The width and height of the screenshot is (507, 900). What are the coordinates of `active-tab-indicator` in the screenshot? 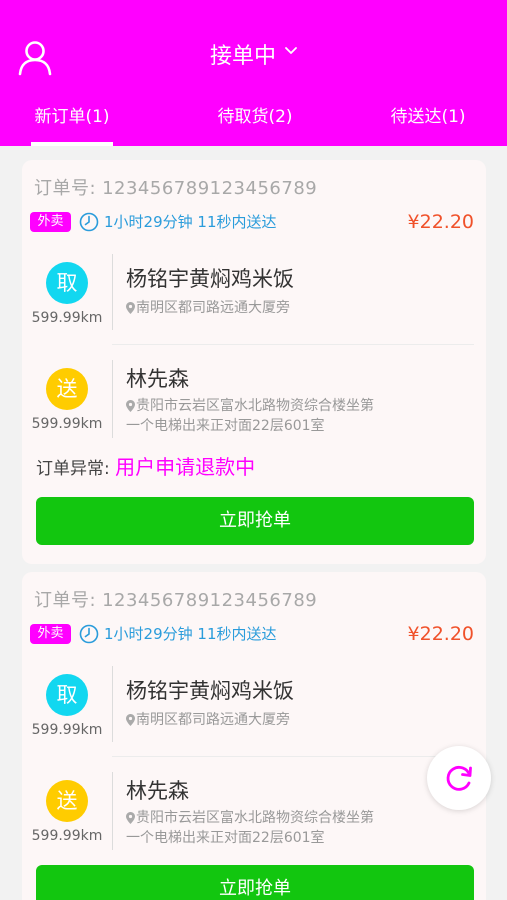 It's located at (72, 144).